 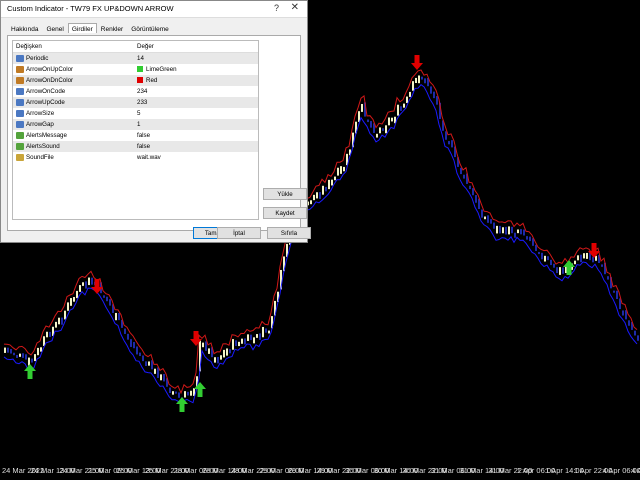 I want to click on input-value: 14, so click(x=140, y=58).